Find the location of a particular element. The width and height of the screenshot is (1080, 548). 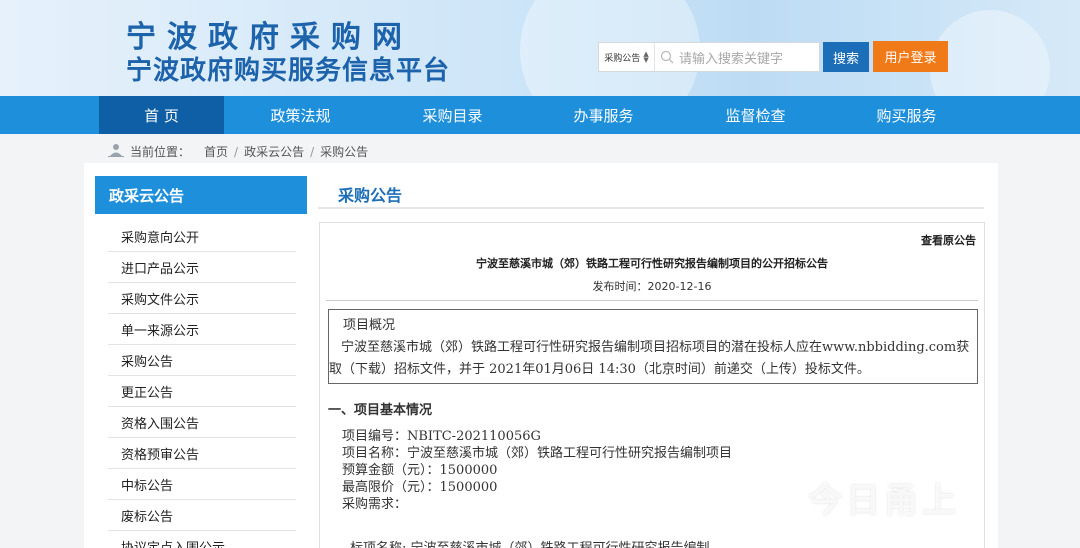

nav-item-purchase-services: 购买服务 is located at coordinates (906, 115).